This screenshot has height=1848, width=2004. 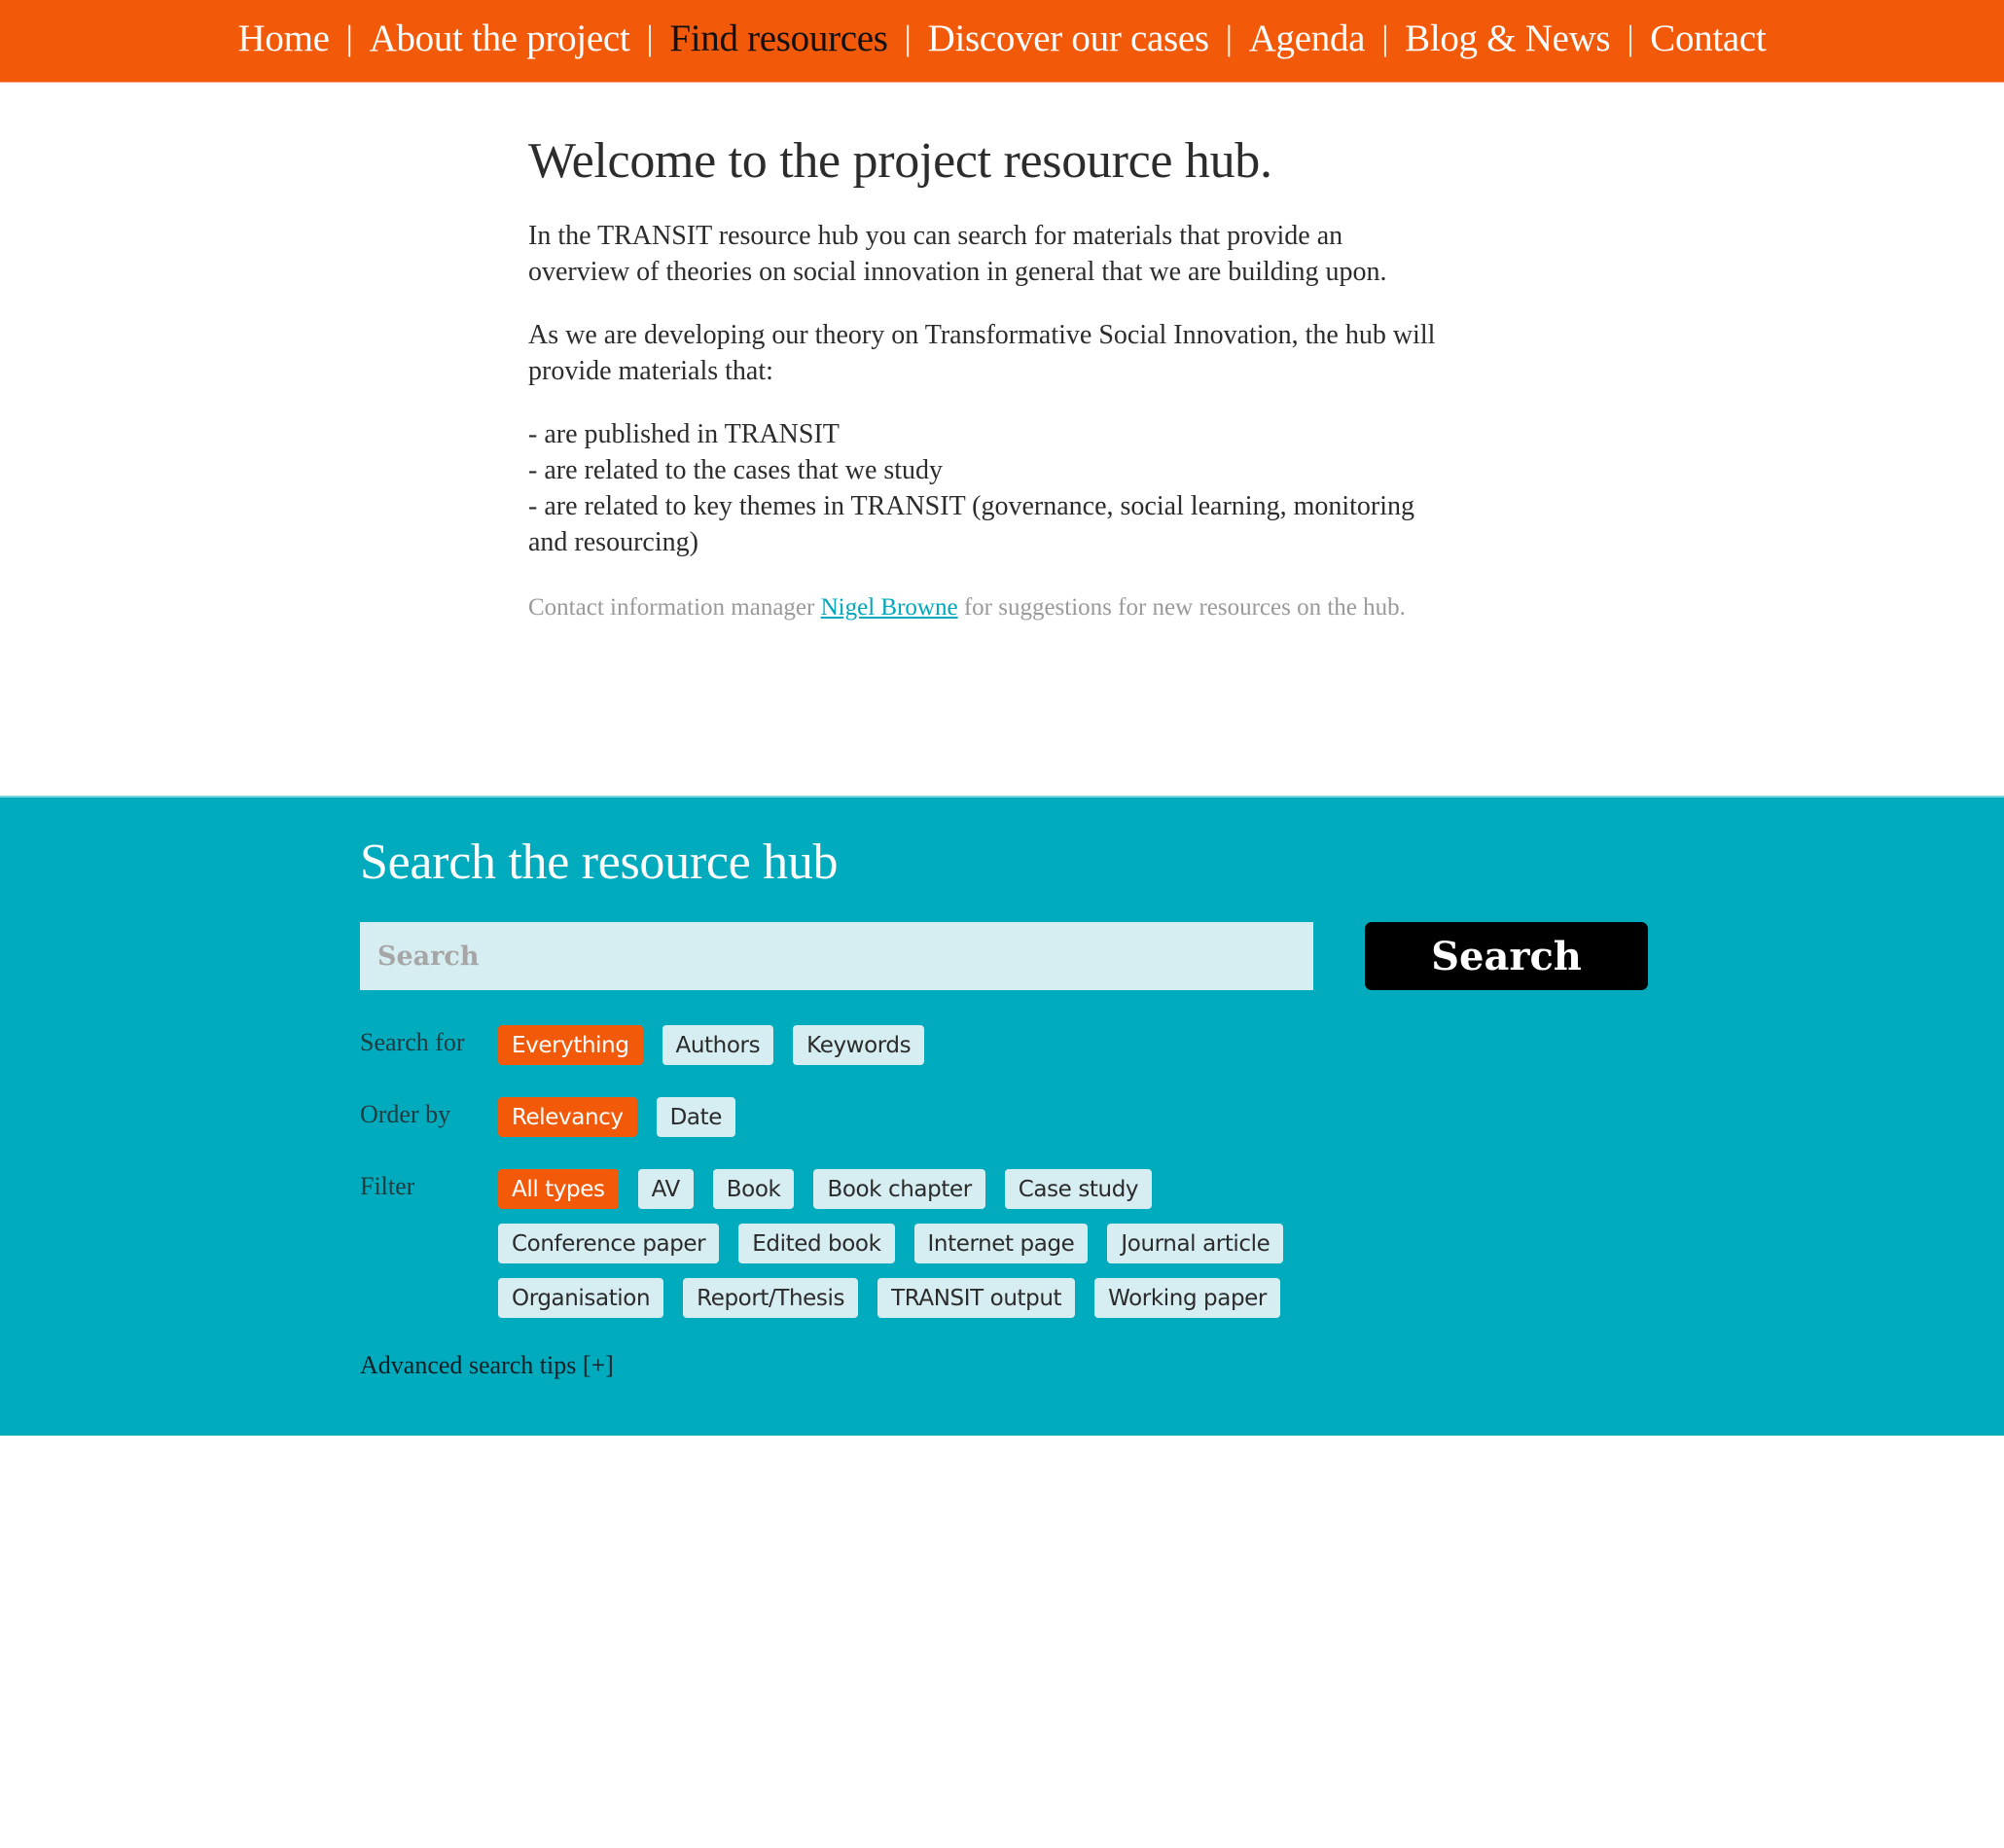 What do you see at coordinates (1079, 1189) in the screenshot?
I see `filter-case-study: Case study` at bounding box center [1079, 1189].